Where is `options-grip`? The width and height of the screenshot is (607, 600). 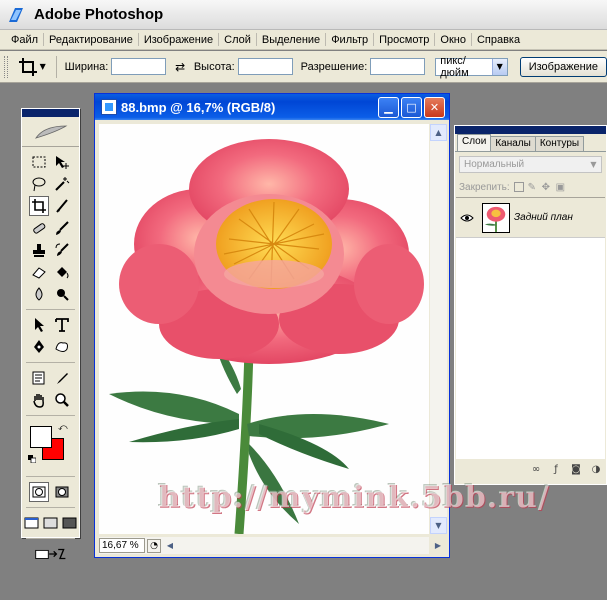
options-grip is located at coordinates (6, 66).